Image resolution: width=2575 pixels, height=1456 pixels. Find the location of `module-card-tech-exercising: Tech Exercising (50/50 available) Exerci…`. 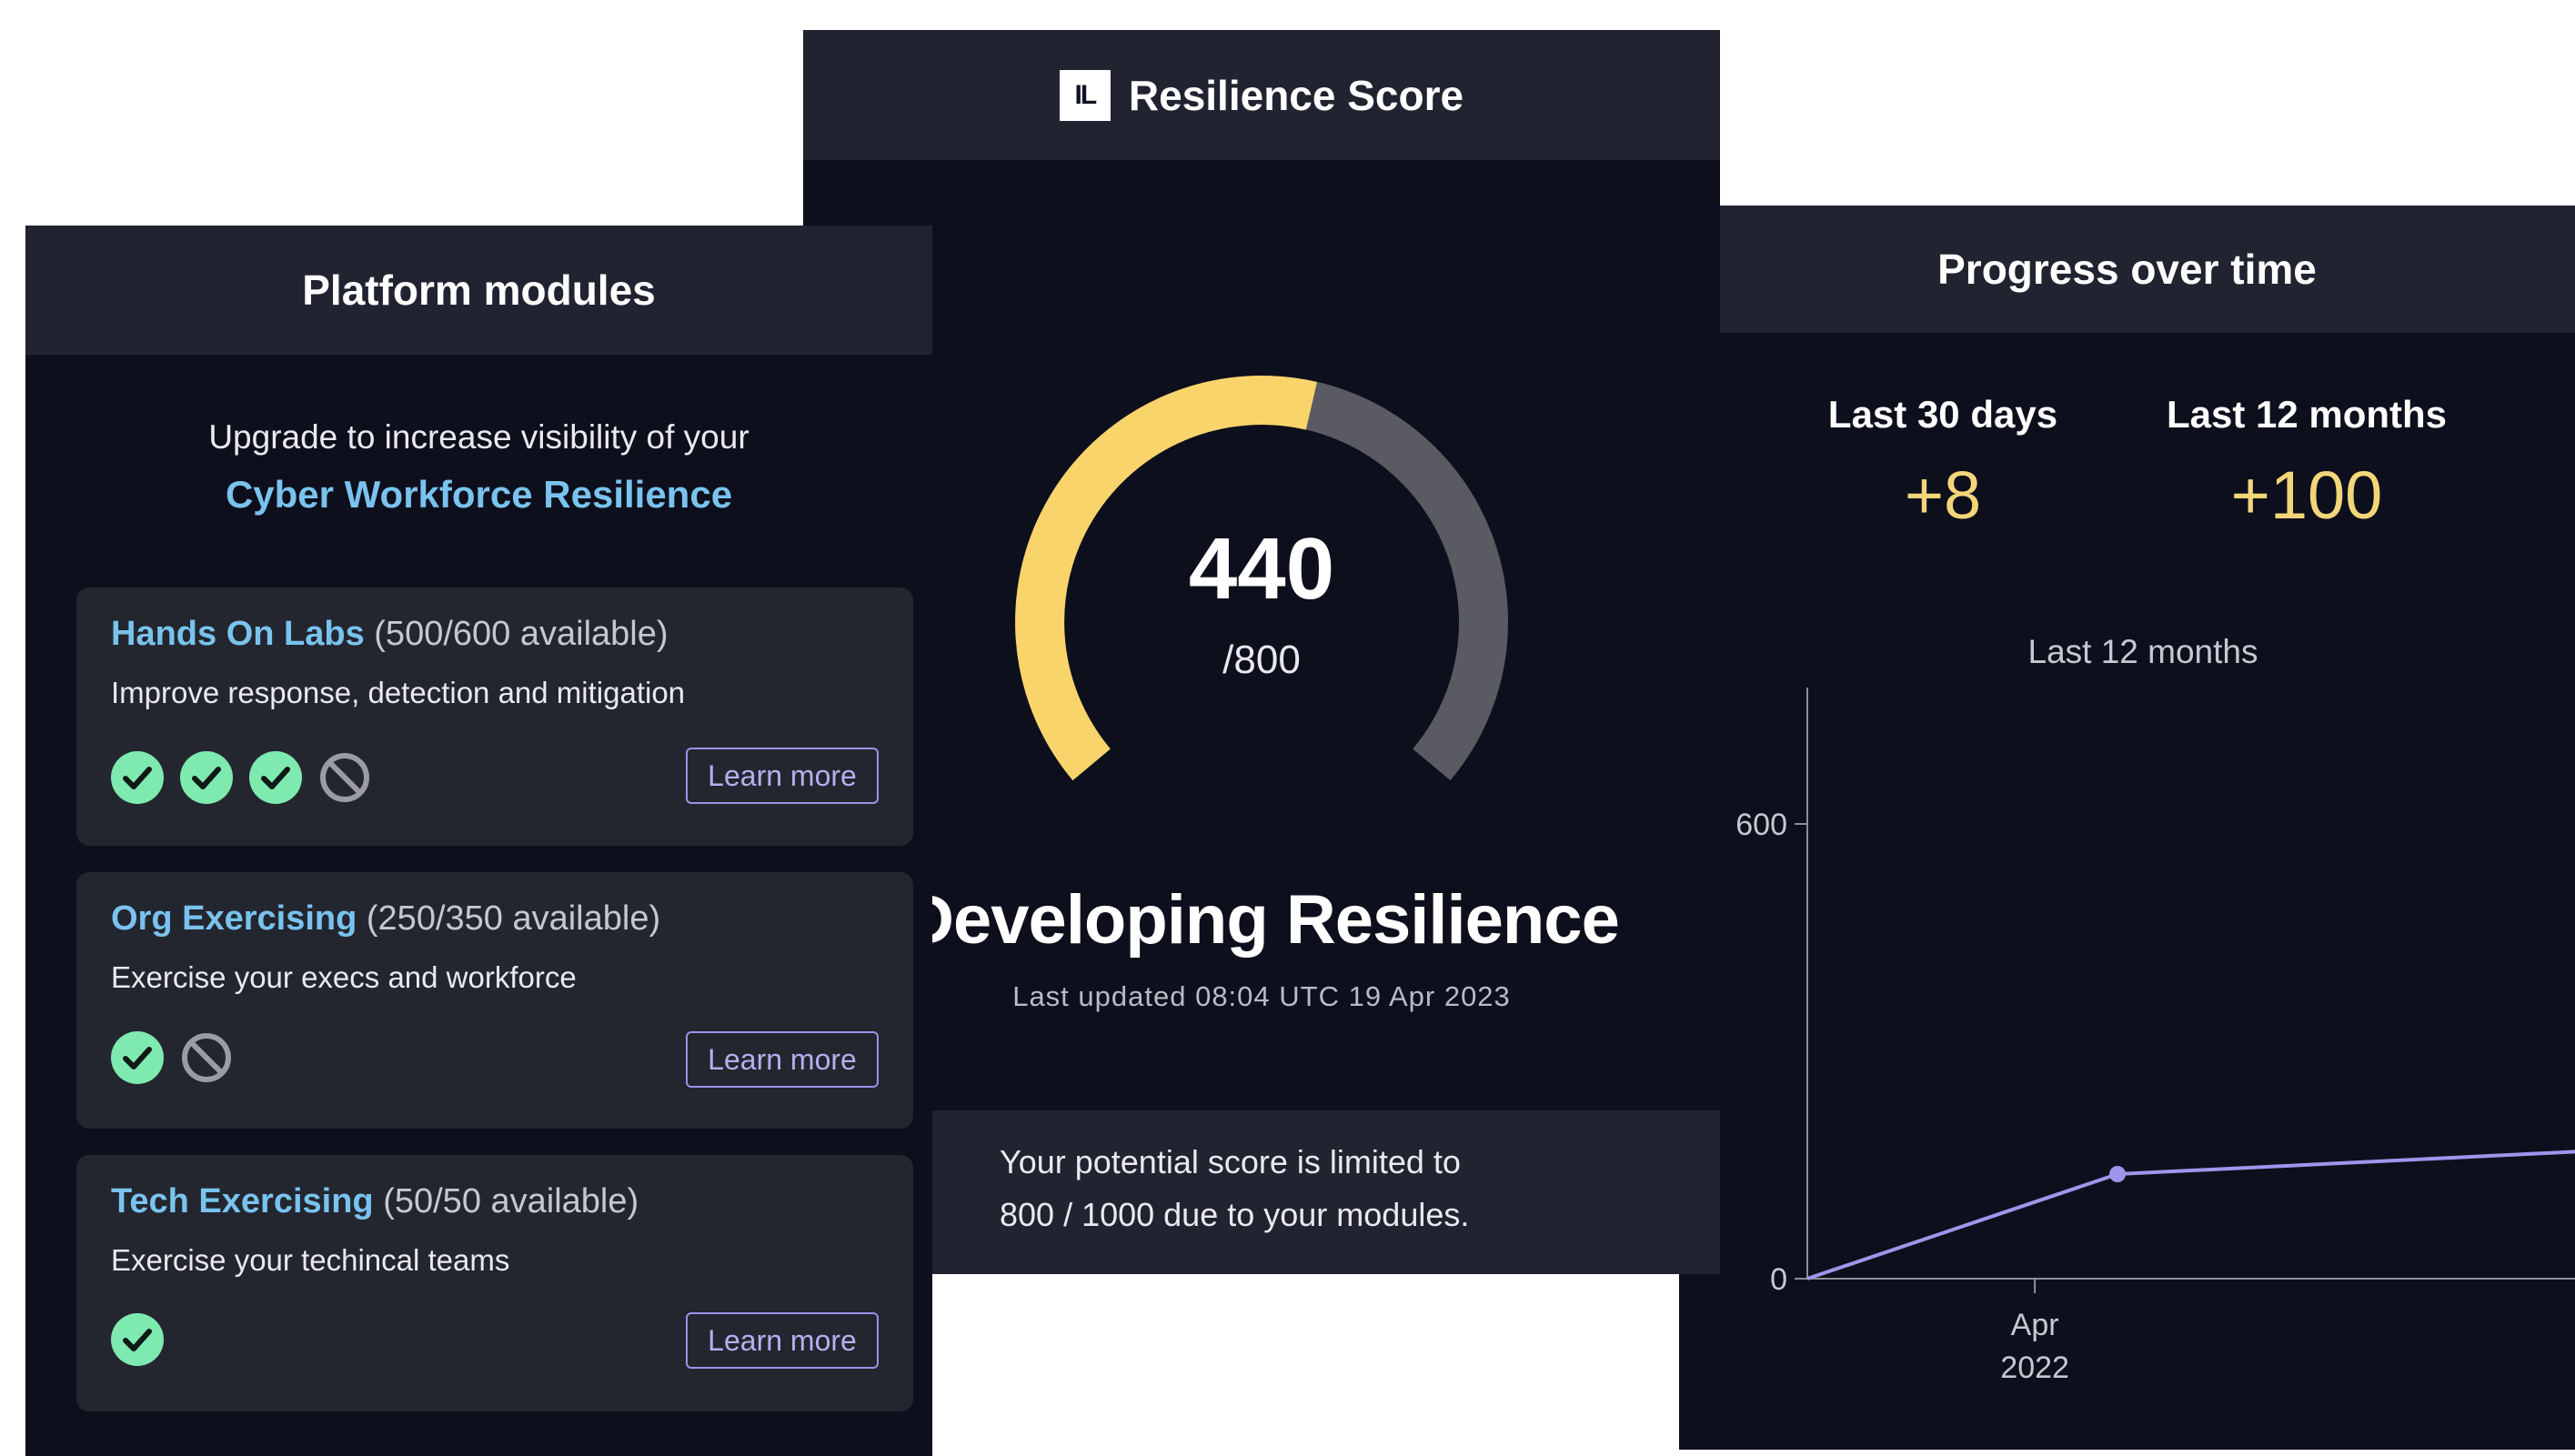

module-card-tech-exercising: Tech Exercising (50/50 available) Exerci… is located at coordinates (495, 1283).